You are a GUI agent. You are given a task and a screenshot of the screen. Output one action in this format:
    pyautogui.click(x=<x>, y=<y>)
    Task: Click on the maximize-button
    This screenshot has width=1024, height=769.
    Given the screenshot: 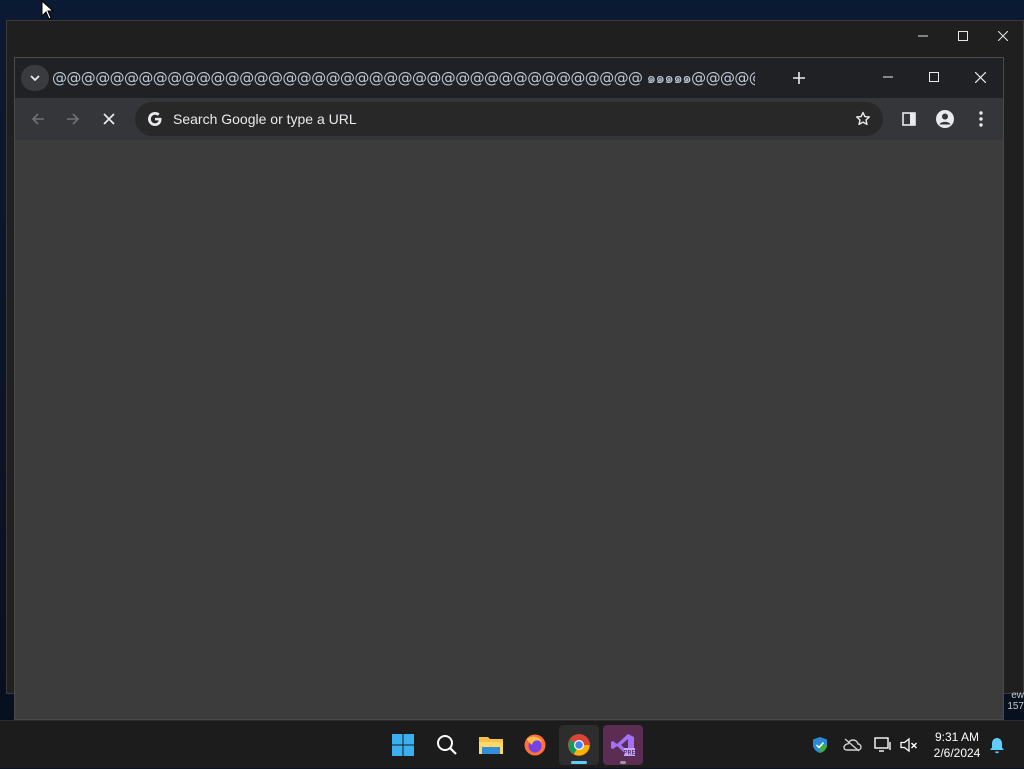 What is the action you would take?
    pyautogui.click(x=934, y=77)
    